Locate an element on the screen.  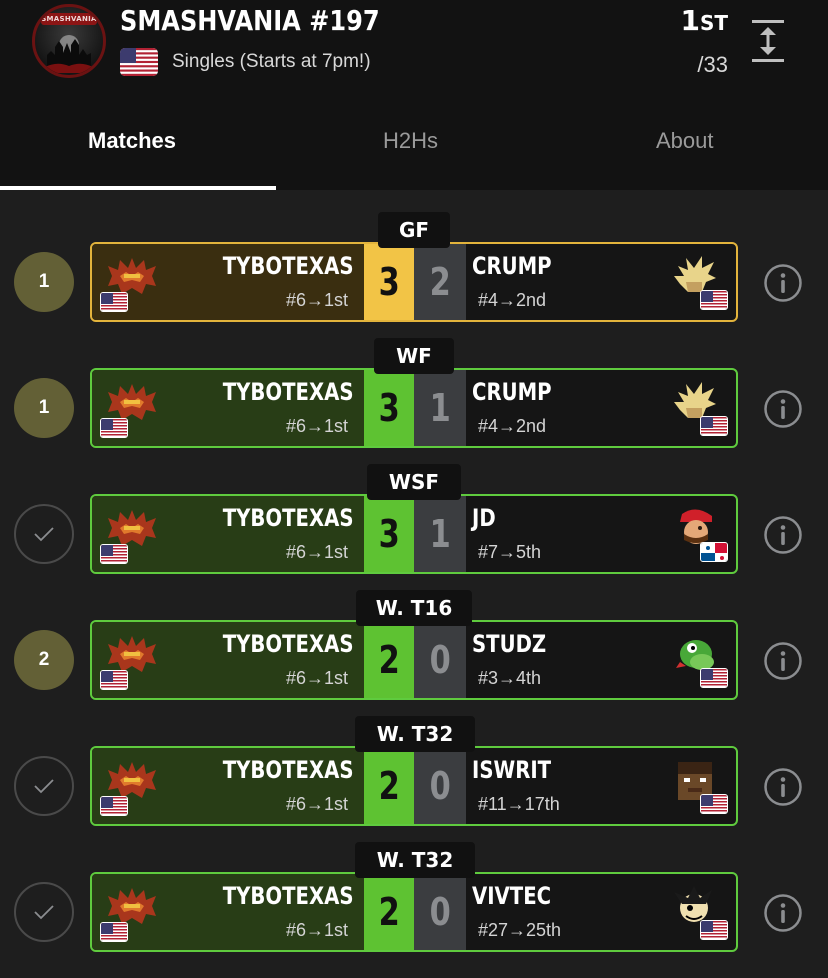
placing-suffix: ST is located at coordinates (713, 23).